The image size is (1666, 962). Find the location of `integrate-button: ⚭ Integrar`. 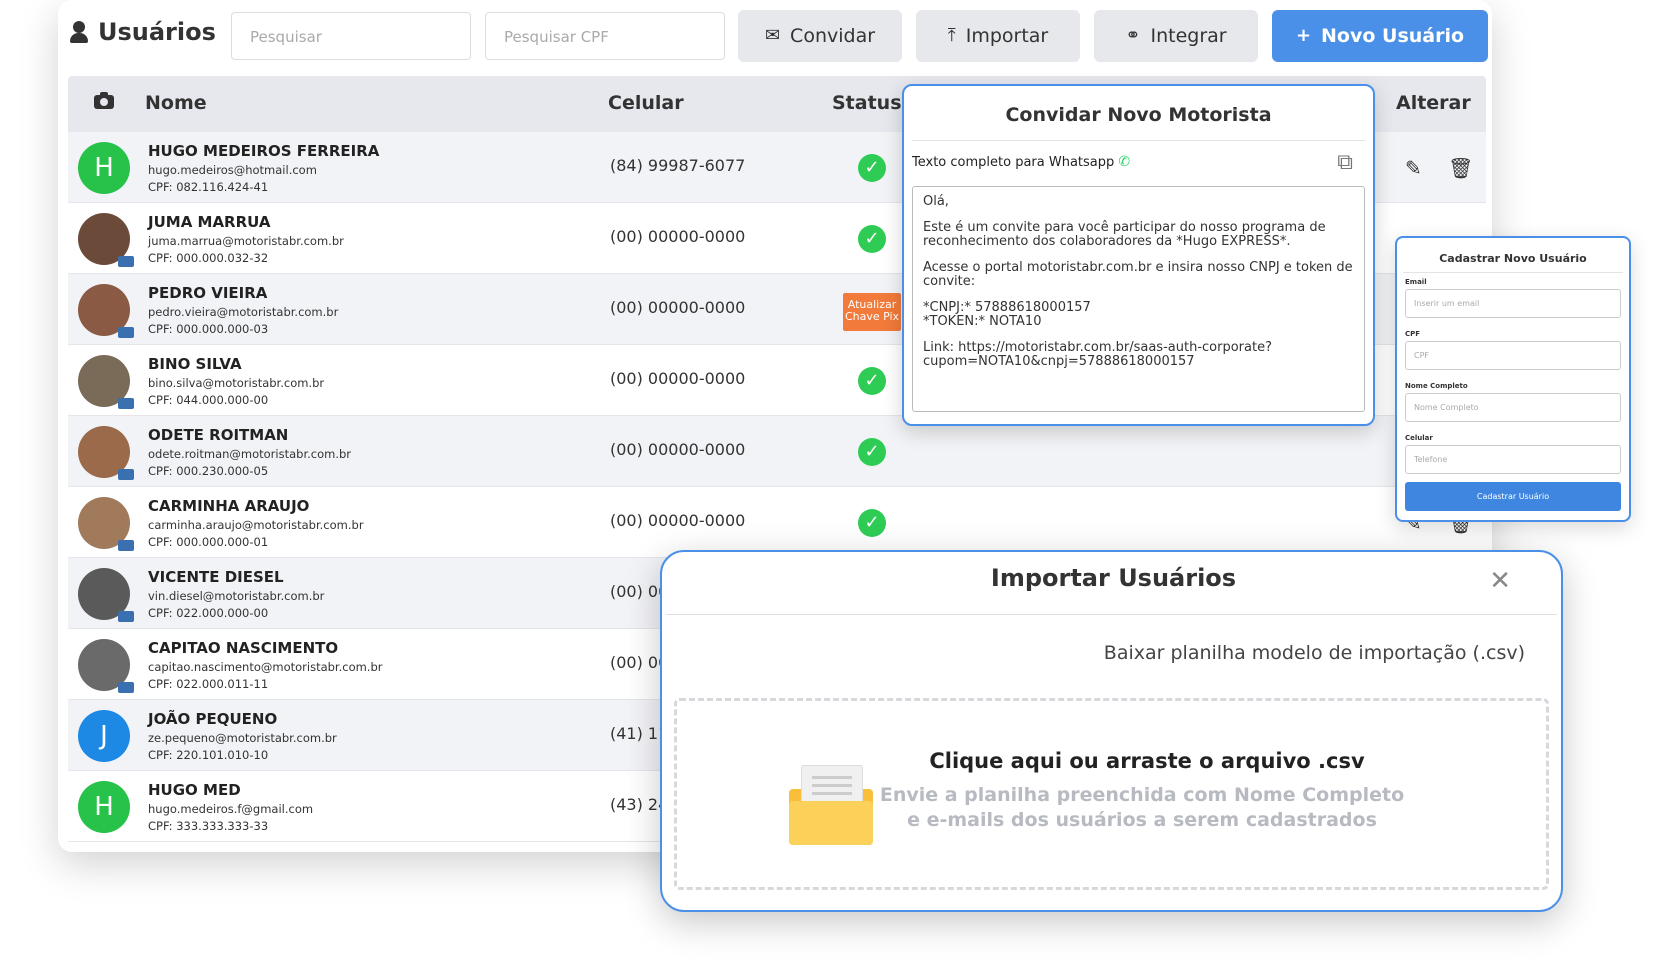

integrate-button: ⚭ Integrar is located at coordinates (1176, 36).